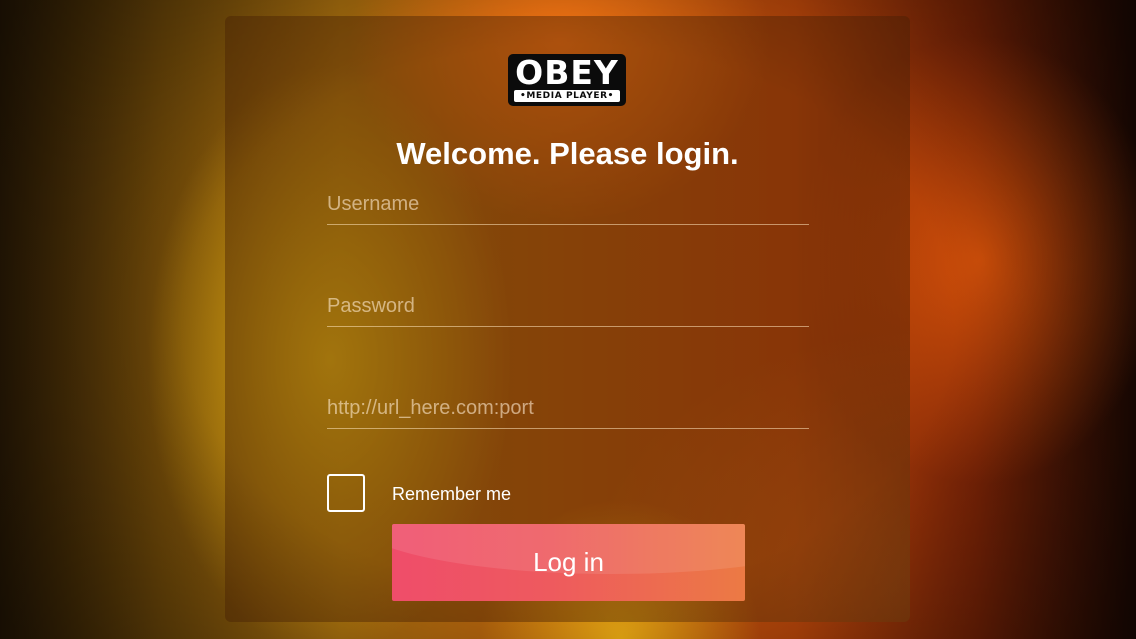  What do you see at coordinates (452, 494) in the screenshot?
I see `remember-me-label: Remember me` at bounding box center [452, 494].